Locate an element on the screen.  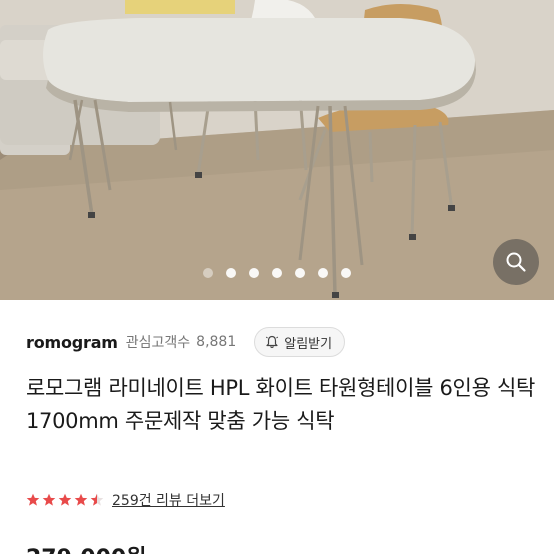
subscribe-alert-label: 알림받기 is located at coordinates (308, 344).